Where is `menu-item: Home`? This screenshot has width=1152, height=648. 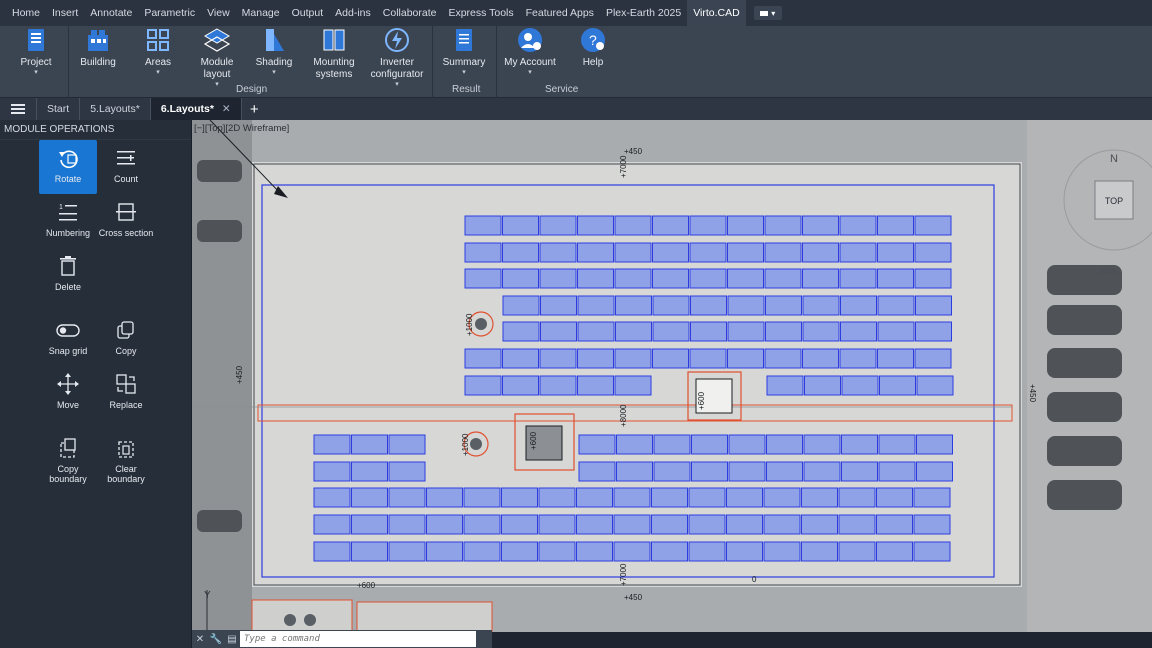 menu-item: Home is located at coordinates (26, 13).